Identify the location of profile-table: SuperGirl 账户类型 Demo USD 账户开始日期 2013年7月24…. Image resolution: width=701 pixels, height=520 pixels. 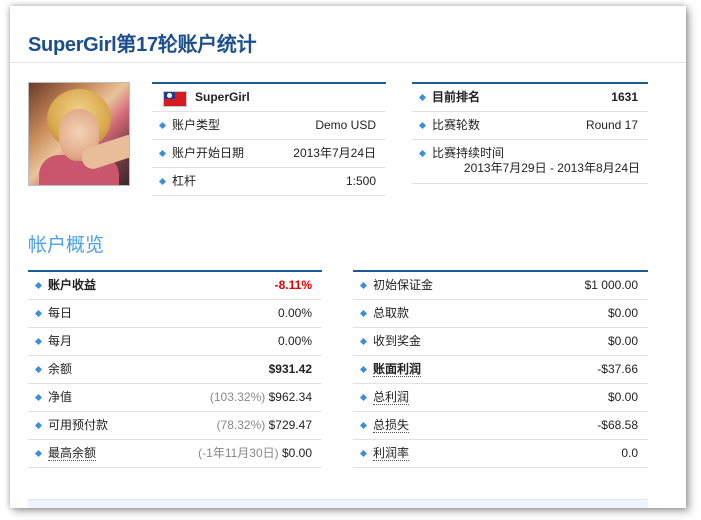
(269, 139).